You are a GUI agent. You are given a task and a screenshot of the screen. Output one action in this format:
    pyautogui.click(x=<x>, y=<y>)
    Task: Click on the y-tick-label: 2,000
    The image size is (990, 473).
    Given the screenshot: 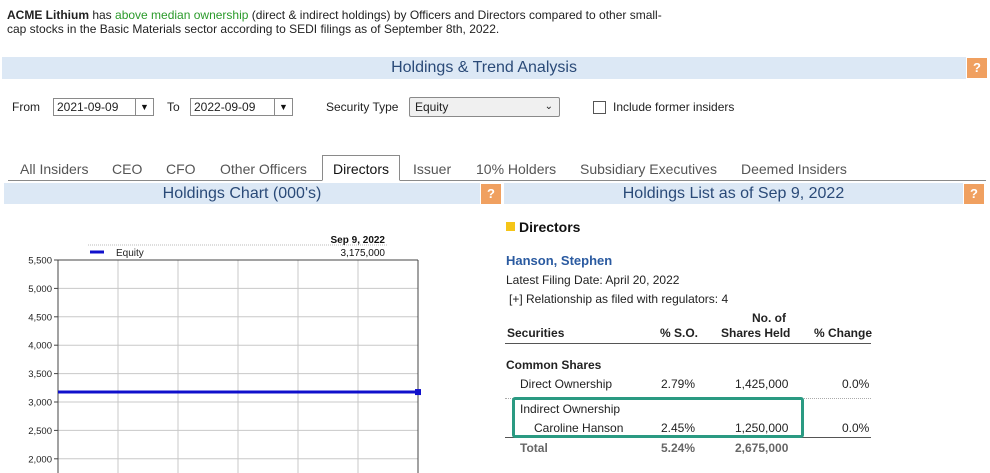 What is the action you would take?
    pyautogui.click(x=40, y=459)
    